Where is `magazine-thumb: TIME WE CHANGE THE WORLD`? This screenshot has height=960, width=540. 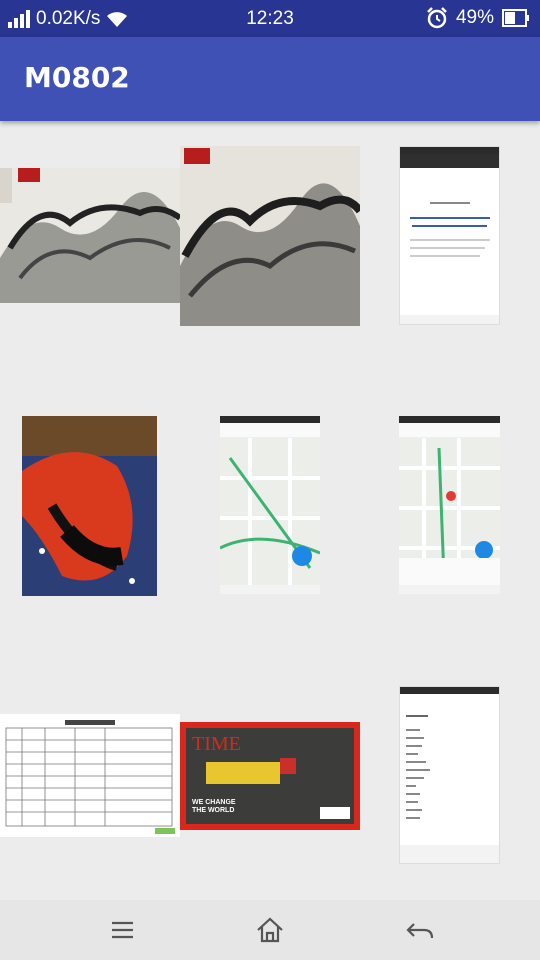
magazine-thumb: TIME WE CHANGE THE WORLD is located at coordinates (270, 776).